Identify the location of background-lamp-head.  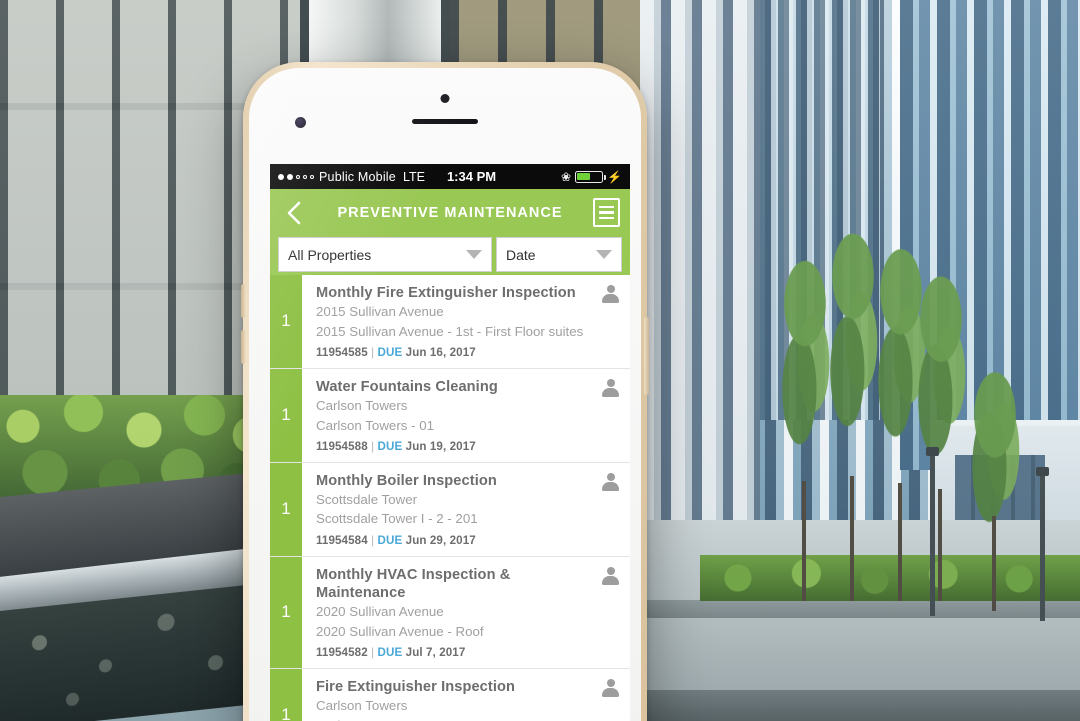
(1042, 471).